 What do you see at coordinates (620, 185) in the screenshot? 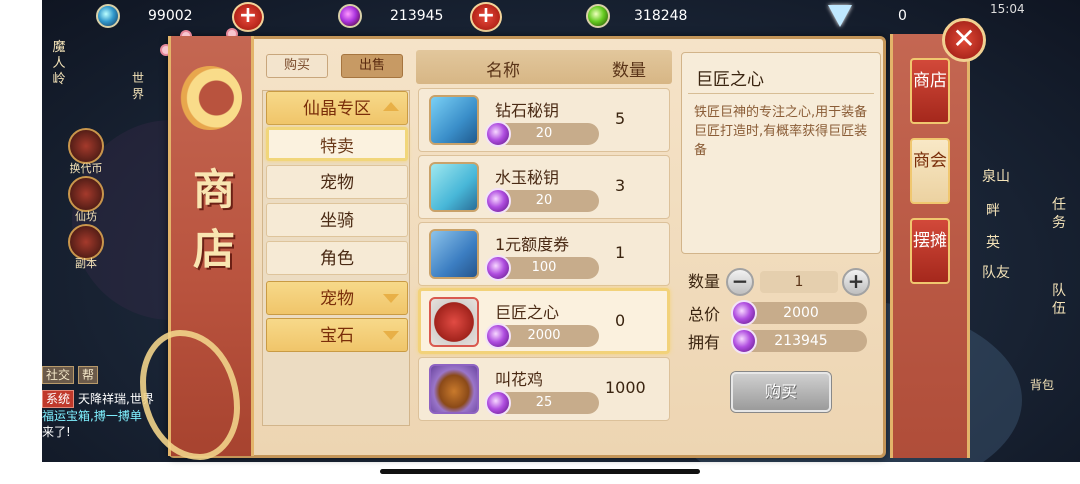
I see `item-qty: 3` at bounding box center [620, 185].